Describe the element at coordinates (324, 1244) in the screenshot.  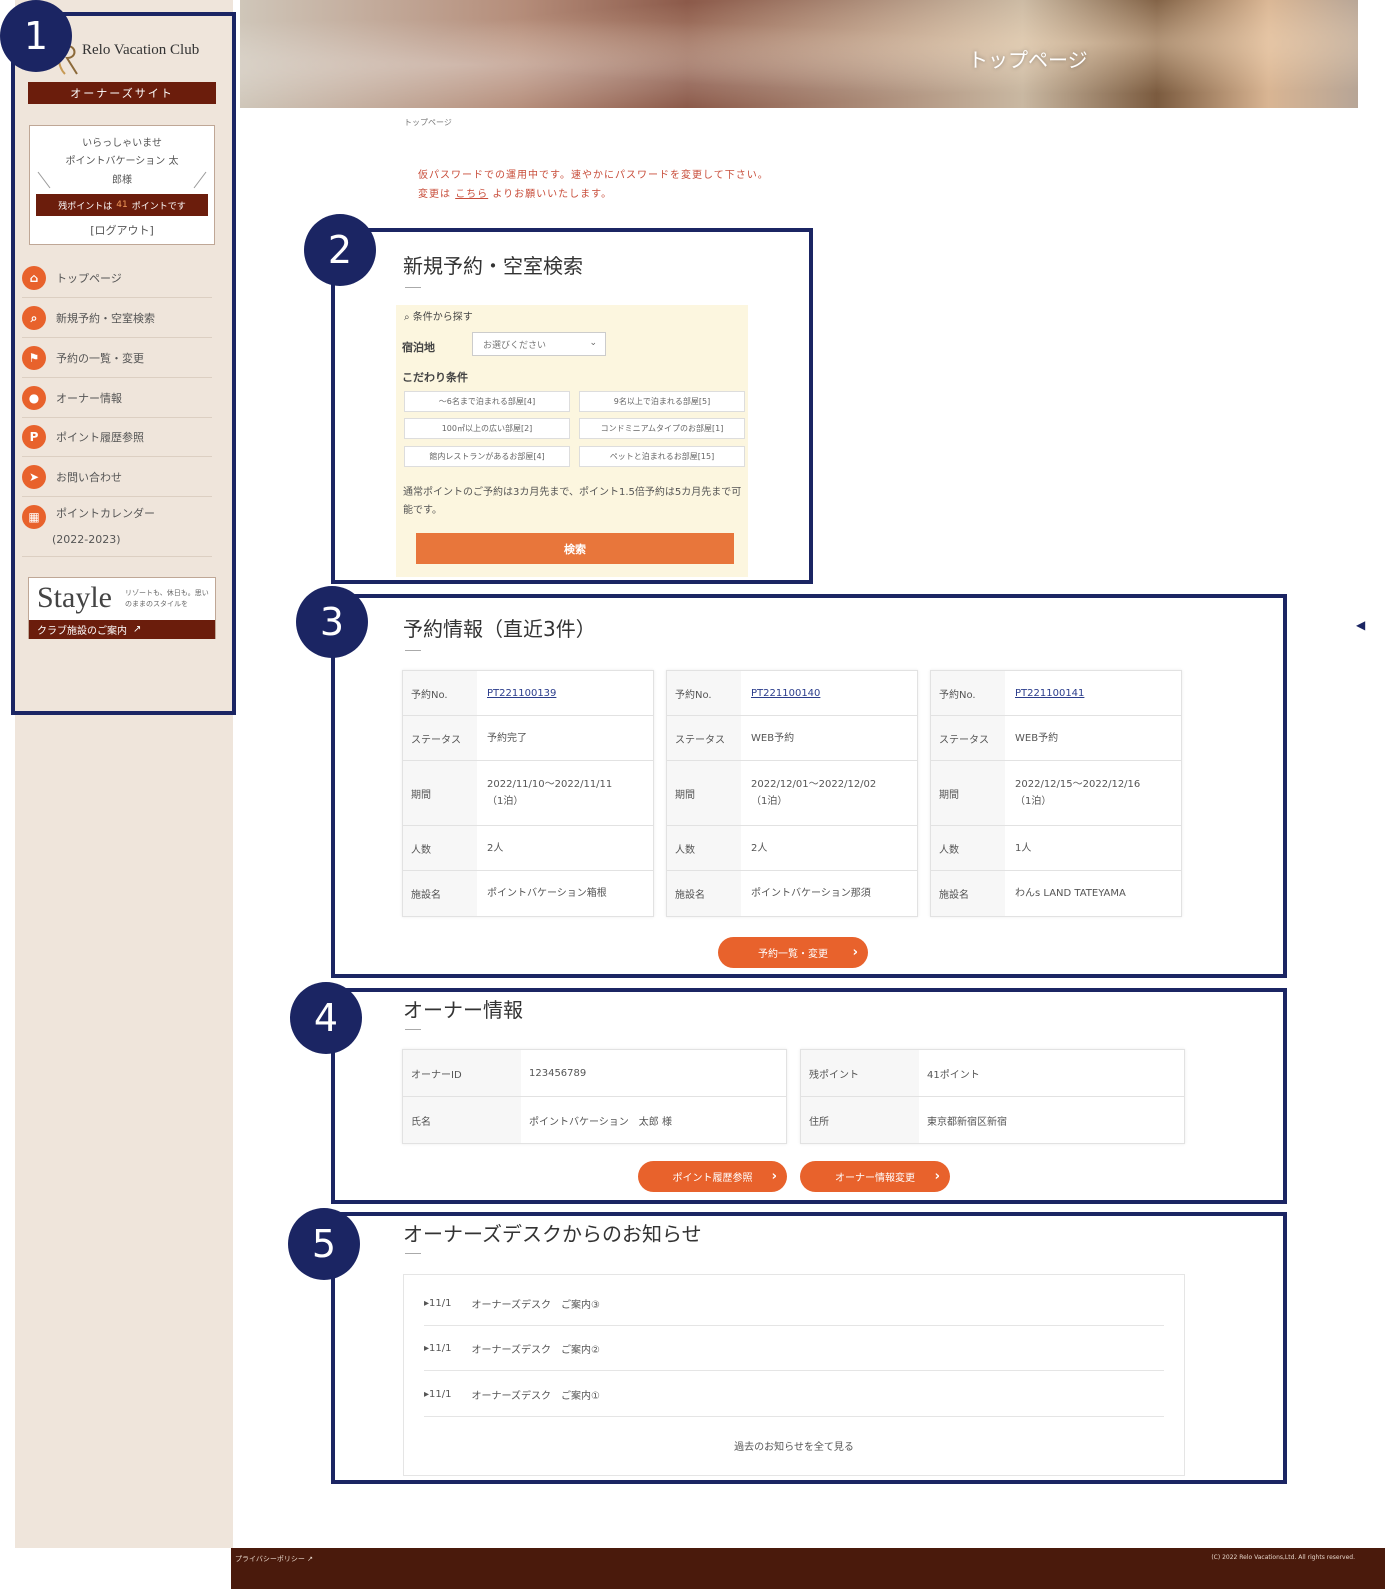
I see `annotation-badge-5: 5` at that location.